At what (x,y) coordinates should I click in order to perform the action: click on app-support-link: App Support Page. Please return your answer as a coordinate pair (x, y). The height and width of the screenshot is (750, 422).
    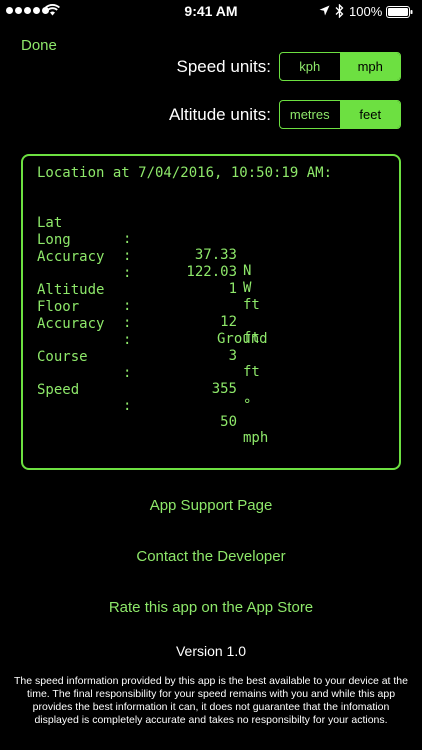
    Looking at the image, I should click on (211, 505).